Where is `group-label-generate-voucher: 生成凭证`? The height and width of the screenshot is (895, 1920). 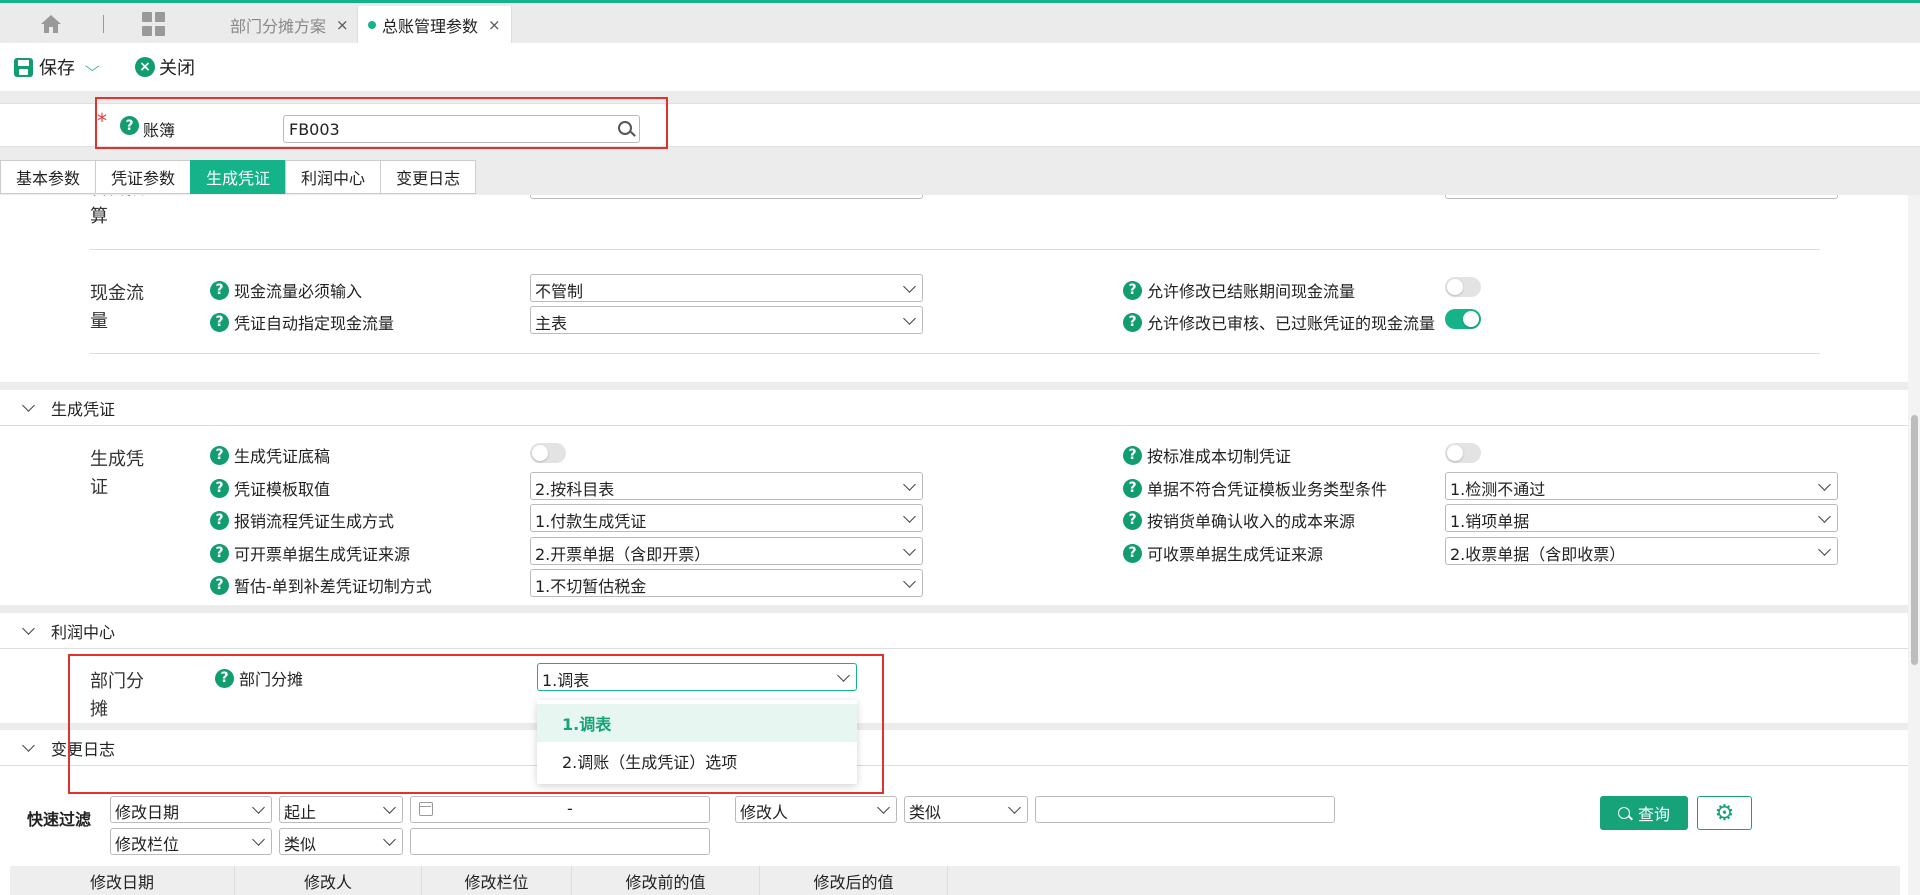 group-label-generate-voucher: 生成凭证 is located at coordinates (117, 473).